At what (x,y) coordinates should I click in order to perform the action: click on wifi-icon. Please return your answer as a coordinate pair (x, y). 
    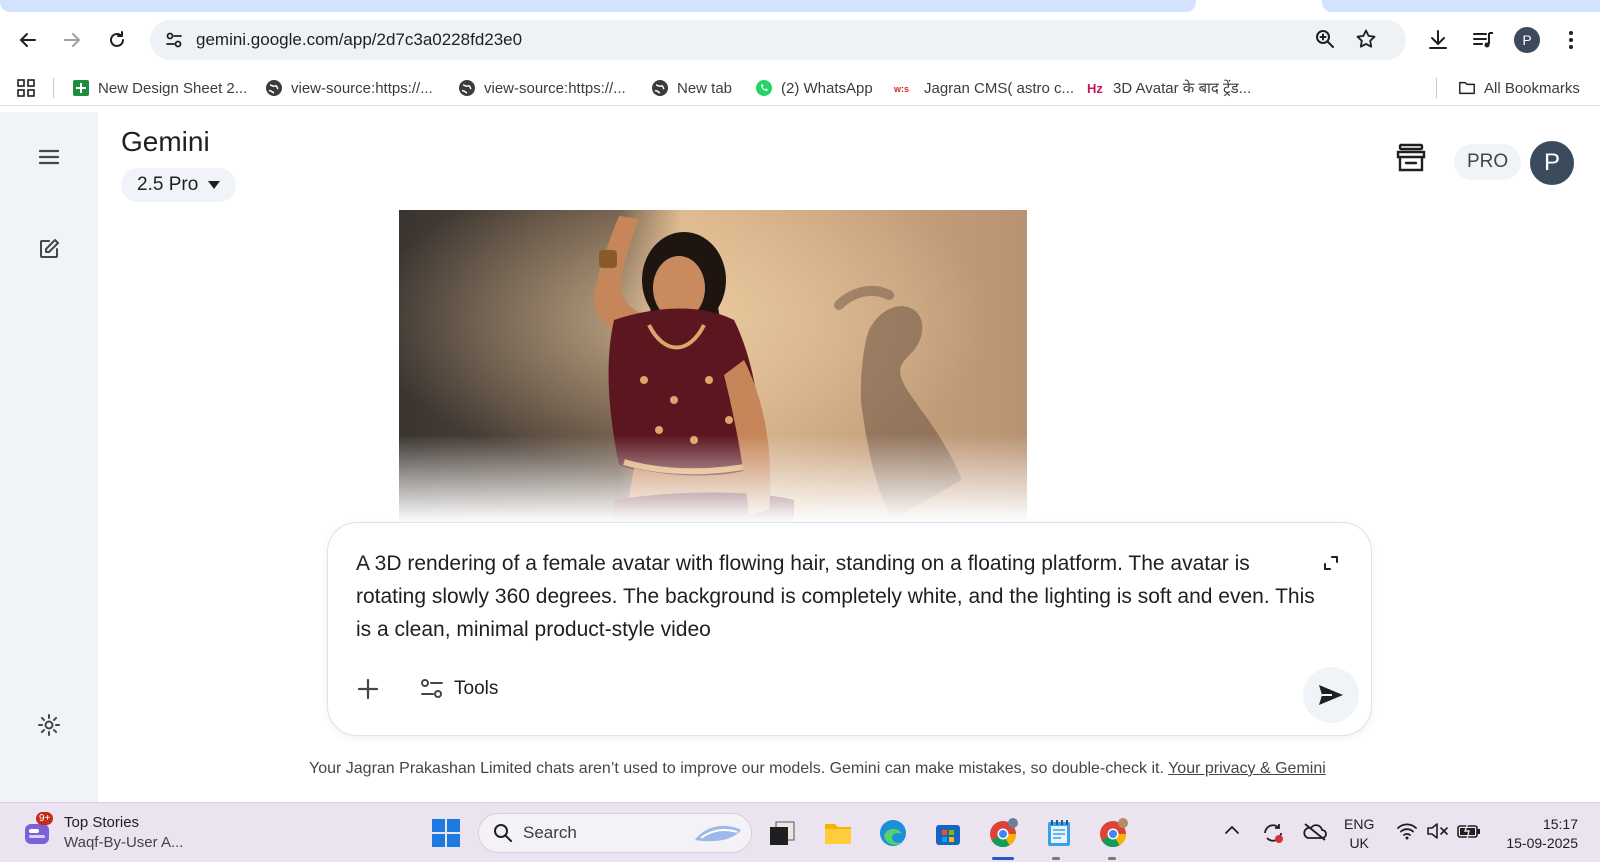
    Looking at the image, I should click on (1407, 831).